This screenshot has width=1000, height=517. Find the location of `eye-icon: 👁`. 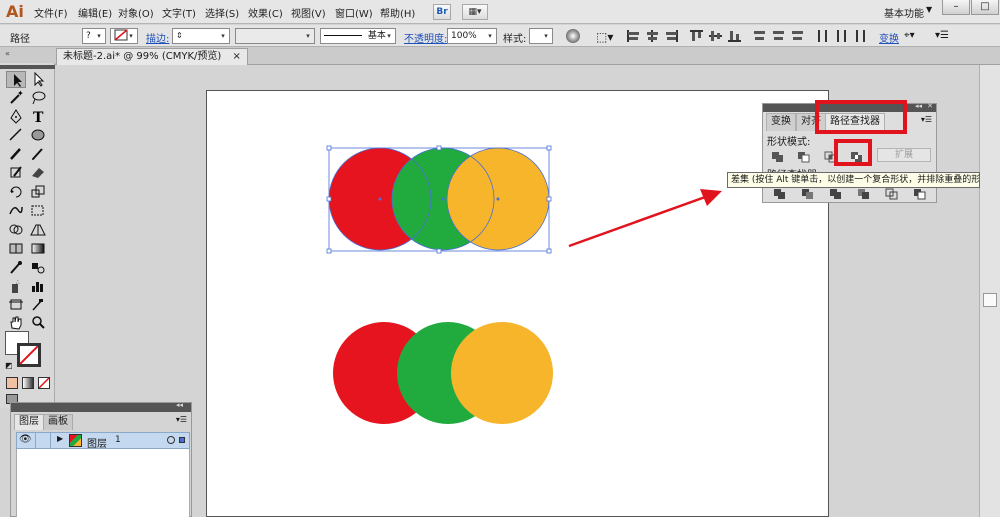

eye-icon: 👁 is located at coordinates (25, 439).